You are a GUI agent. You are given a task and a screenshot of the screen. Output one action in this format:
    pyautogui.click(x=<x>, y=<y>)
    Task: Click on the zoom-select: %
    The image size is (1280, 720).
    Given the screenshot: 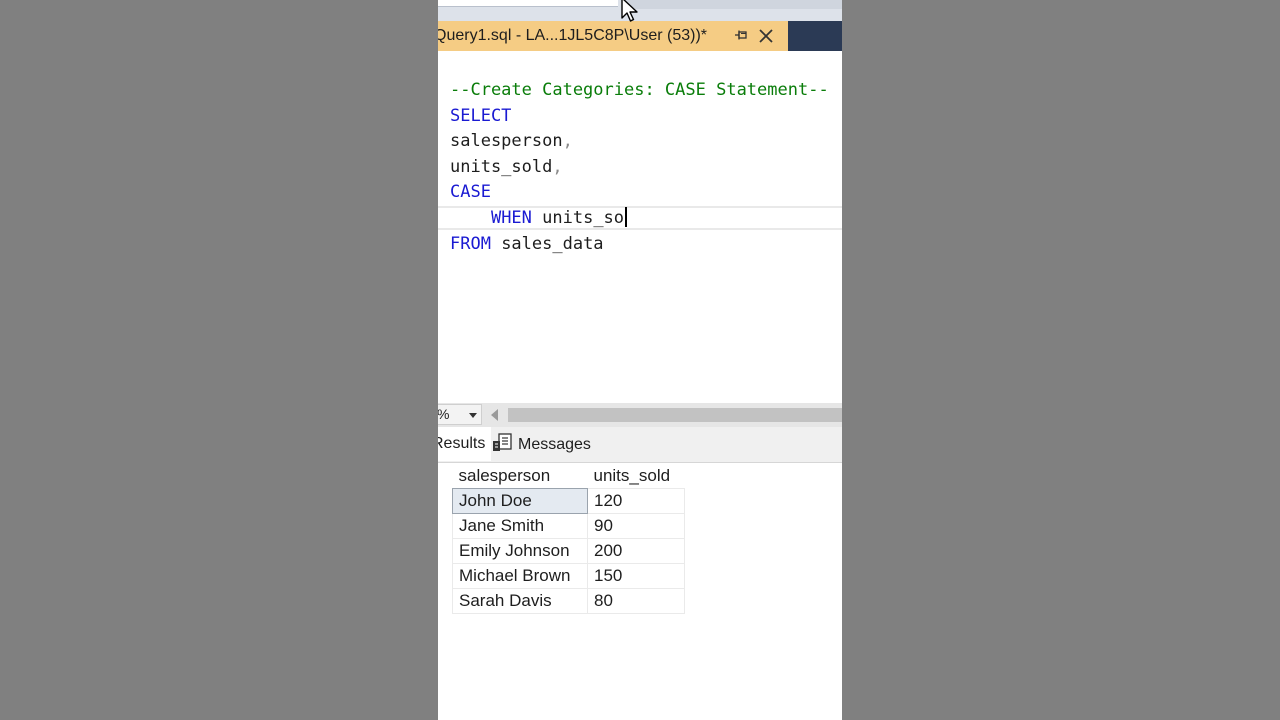 What is the action you would take?
    pyautogui.click(x=460, y=414)
    